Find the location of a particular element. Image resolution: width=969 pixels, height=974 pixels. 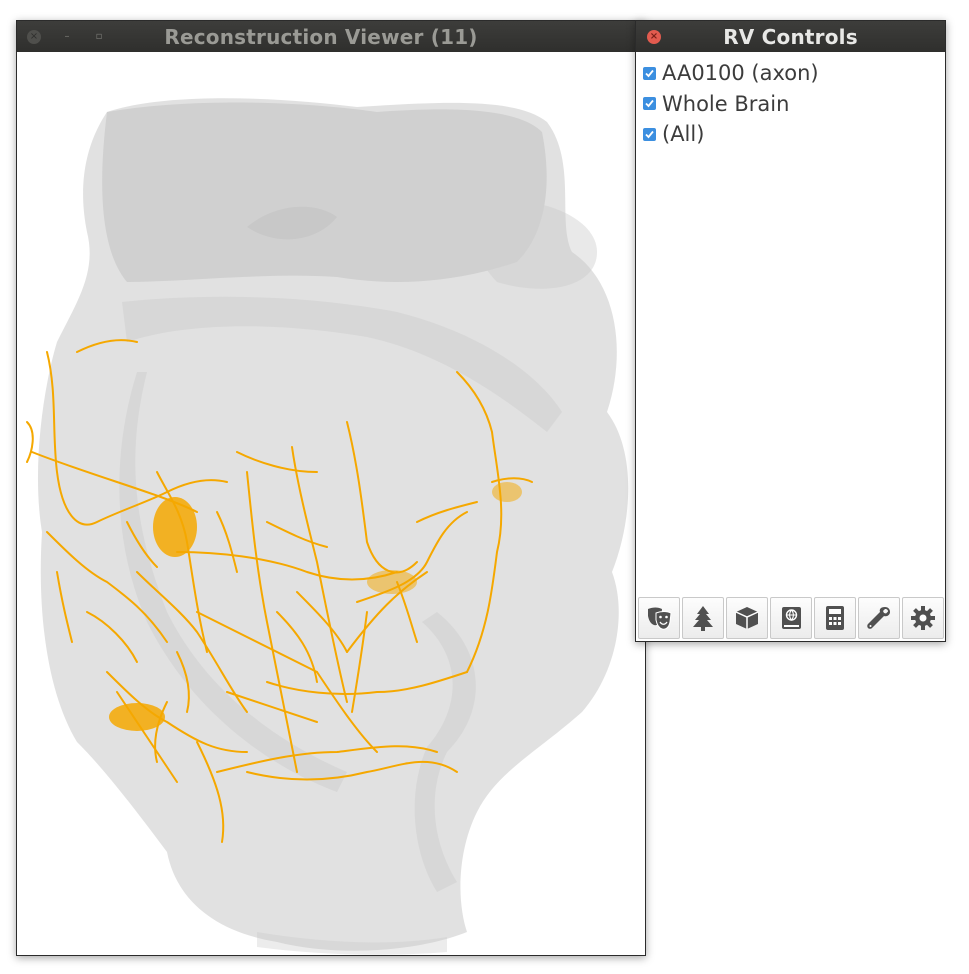

theater-masks-button is located at coordinates (659, 618).